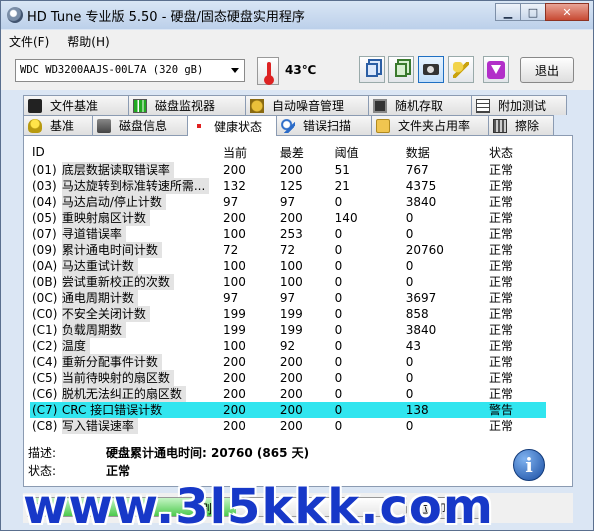  Describe the element at coordinates (140, 105) in the screenshot. I see `chart-icon` at that location.